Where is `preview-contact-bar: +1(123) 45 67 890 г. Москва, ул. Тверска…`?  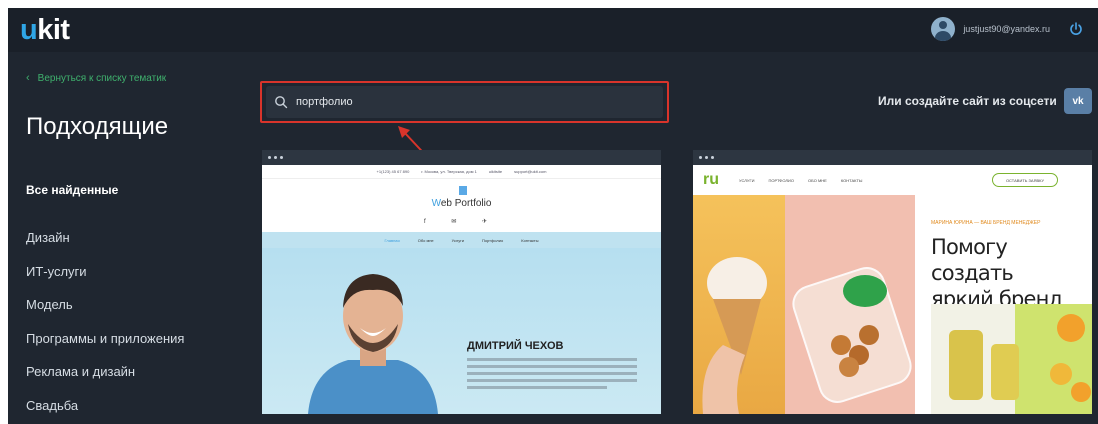
preview-contact-bar: +1(123) 45 67 890 г. Москва, ул. Тверска… is located at coordinates (461, 172).